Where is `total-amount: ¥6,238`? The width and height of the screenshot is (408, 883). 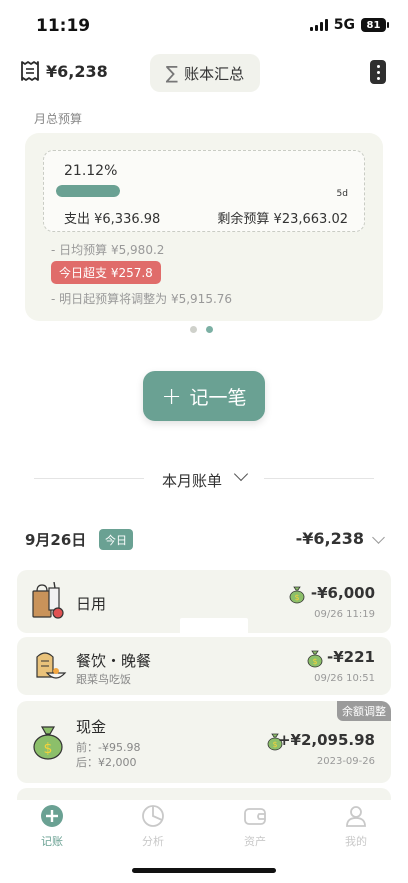 total-amount: ¥6,238 is located at coordinates (77, 71).